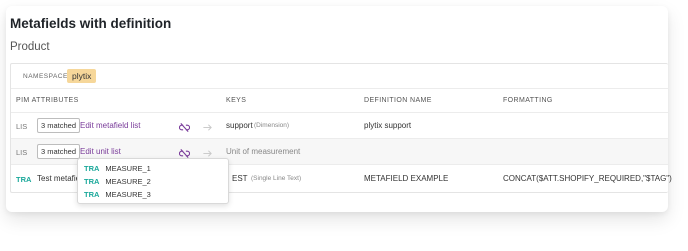 This screenshot has height=251, width=688. What do you see at coordinates (100, 151) in the screenshot?
I see `edit-unit-list-link: Edit unit list` at bounding box center [100, 151].